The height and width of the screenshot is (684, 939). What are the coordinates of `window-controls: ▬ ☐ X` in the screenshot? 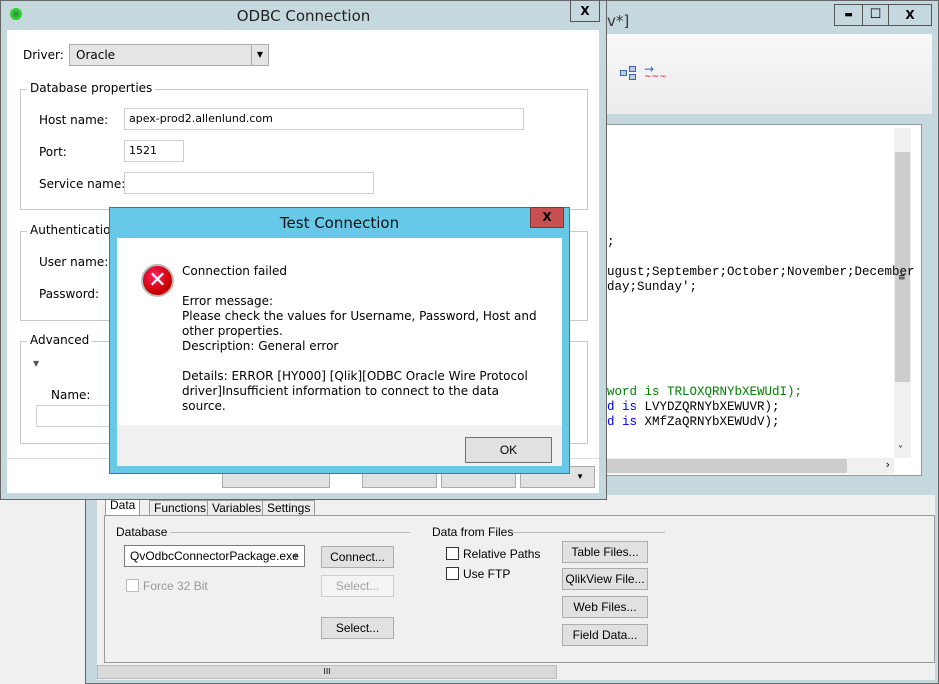 It's located at (883, 15).